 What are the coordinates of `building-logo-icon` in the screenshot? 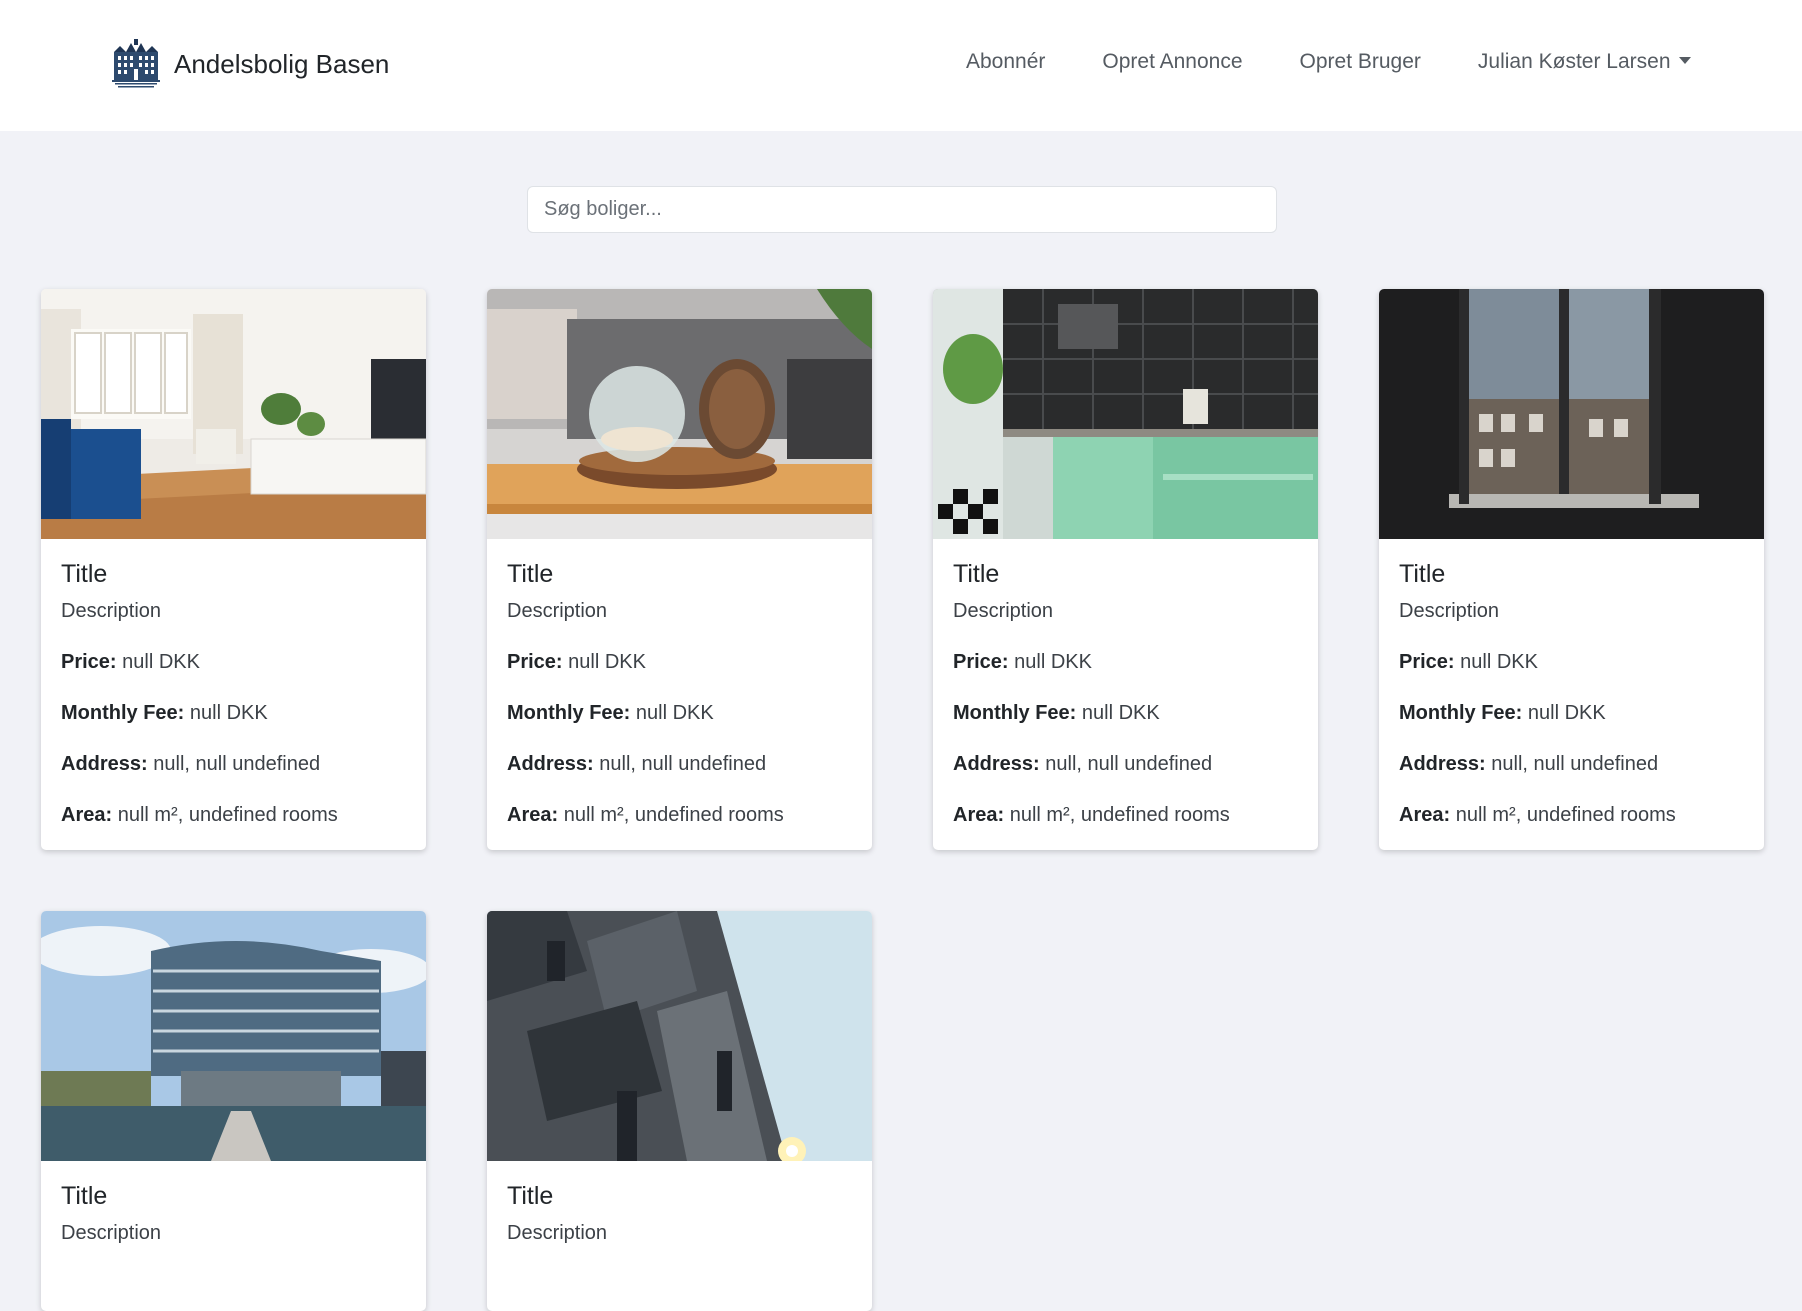 It's located at (136, 63).